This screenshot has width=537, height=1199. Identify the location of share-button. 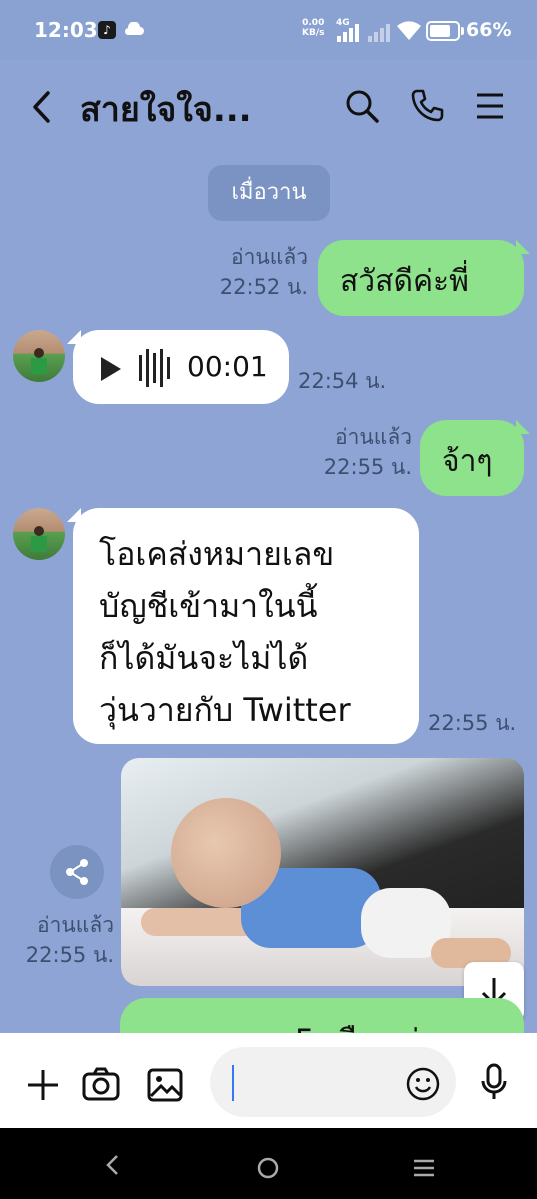
(77, 872).